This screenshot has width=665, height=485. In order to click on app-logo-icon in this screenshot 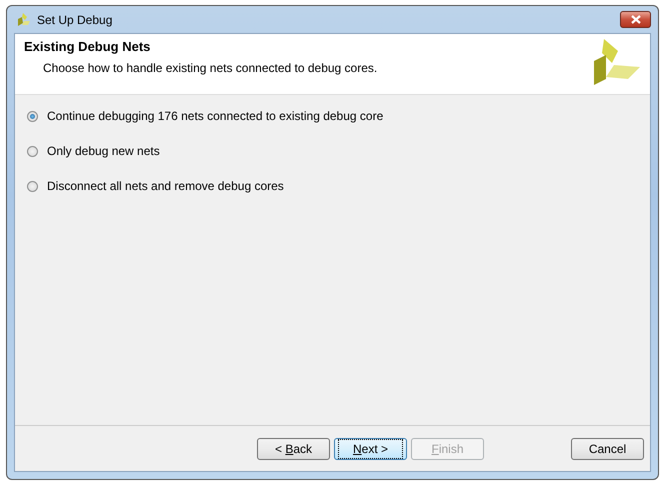, I will do `click(24, 20)`.